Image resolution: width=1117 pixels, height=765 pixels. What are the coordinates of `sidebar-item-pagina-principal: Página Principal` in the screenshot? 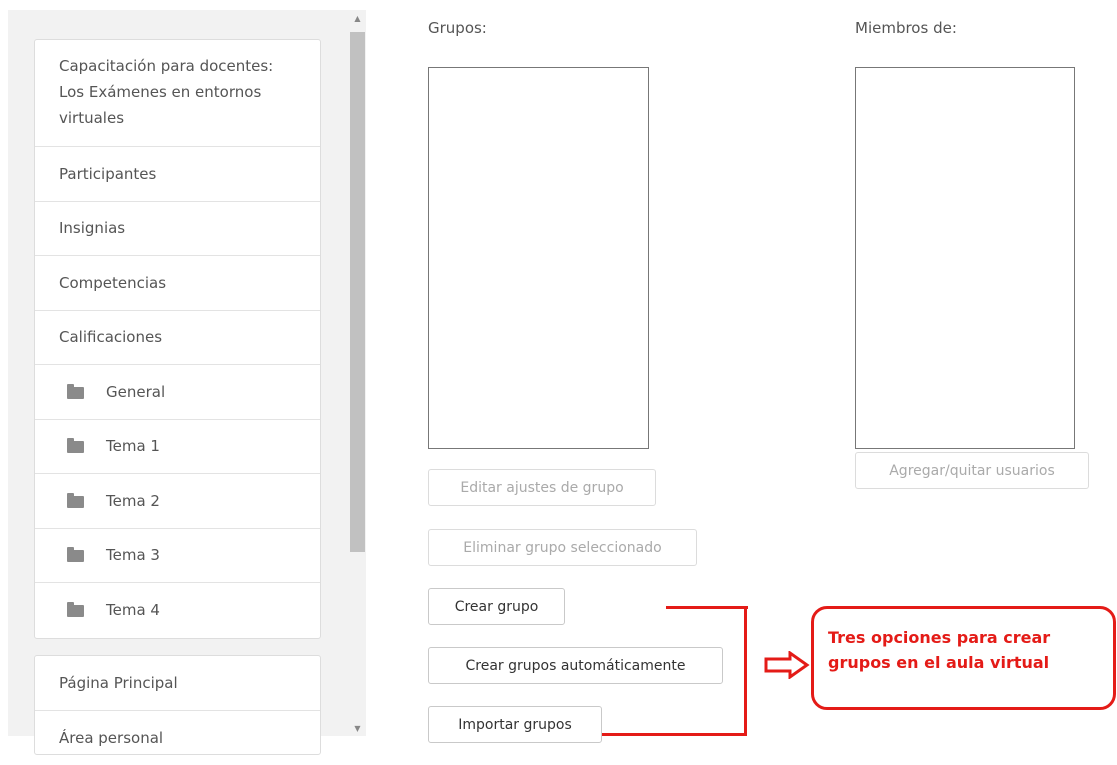 It's located at (177, 683).